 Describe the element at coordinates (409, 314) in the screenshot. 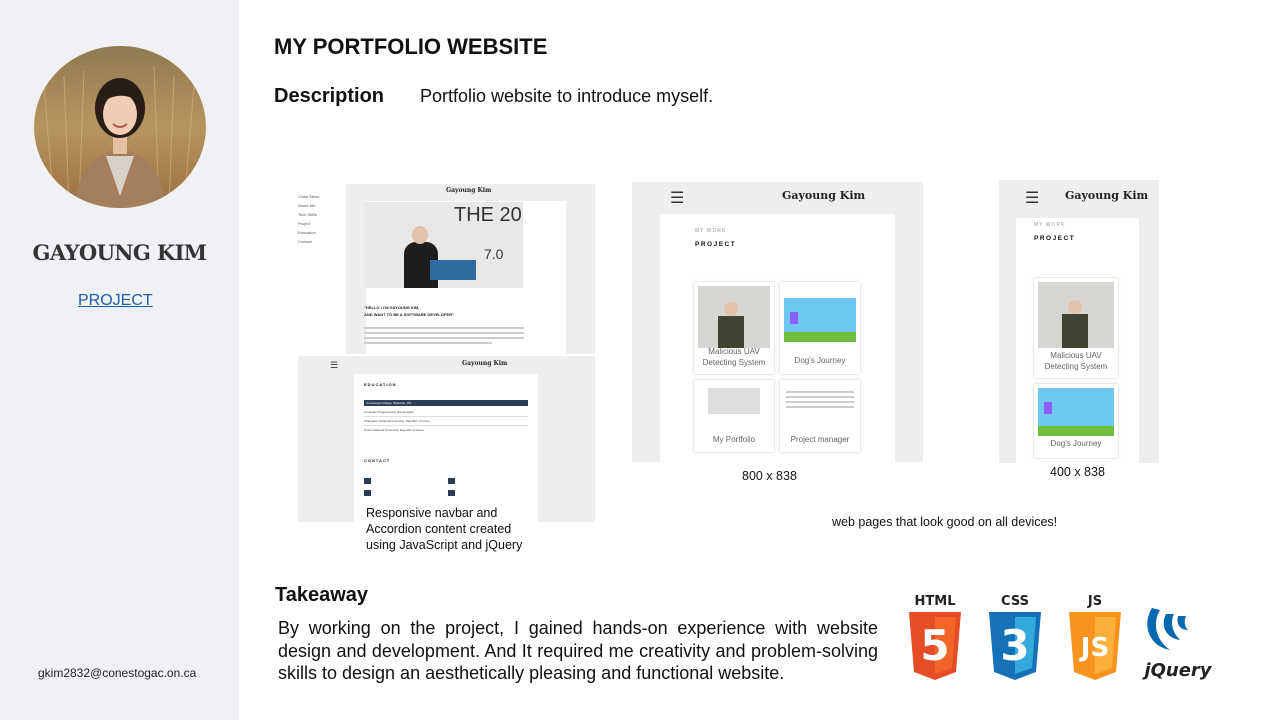

I see `hello-line: AND WANT TO BE A SOFTWARE DEVELOPER"` at that location.